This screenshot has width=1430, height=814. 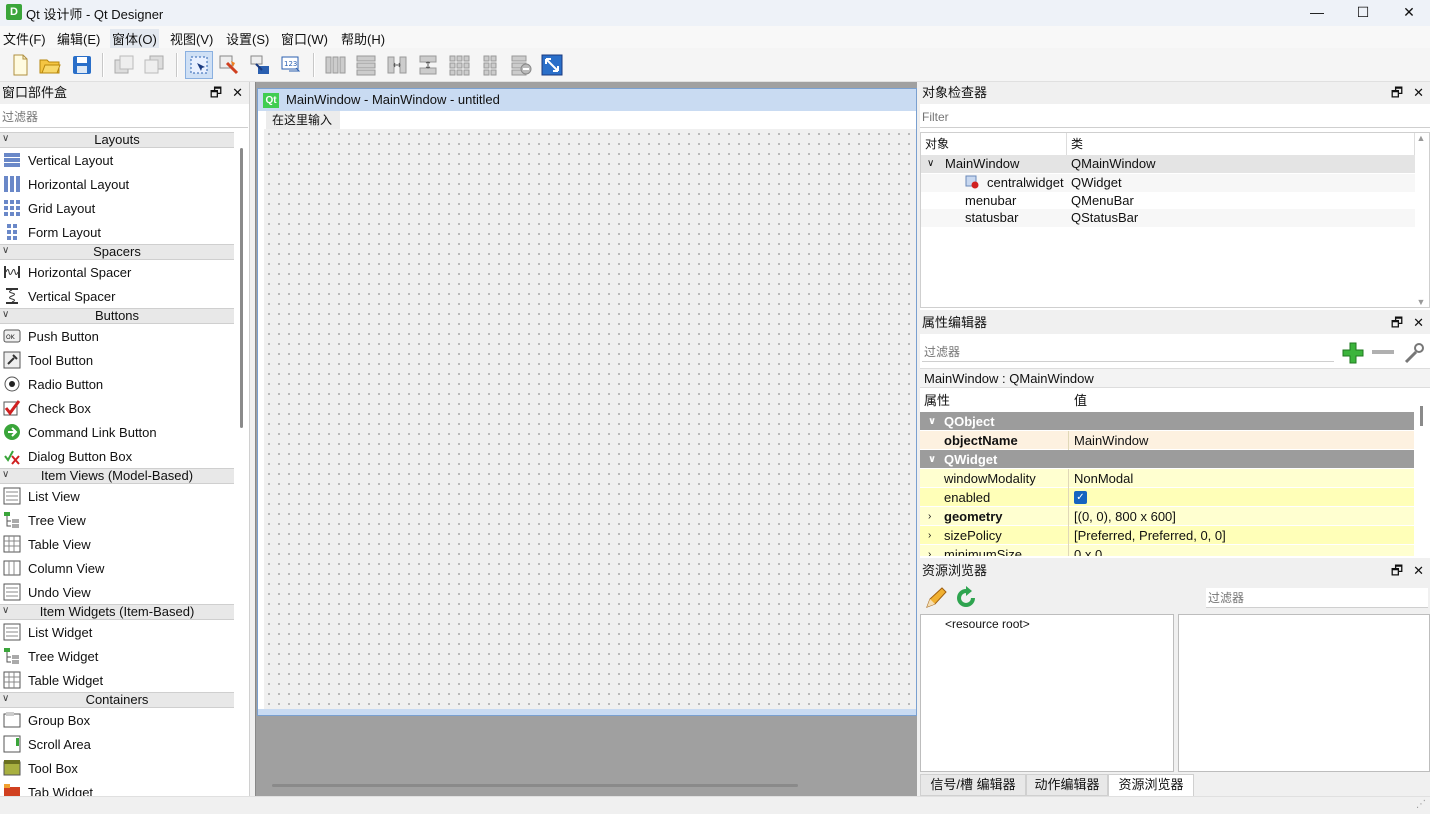 I want to click on widget-item: List View, so click(x=117, y=496).